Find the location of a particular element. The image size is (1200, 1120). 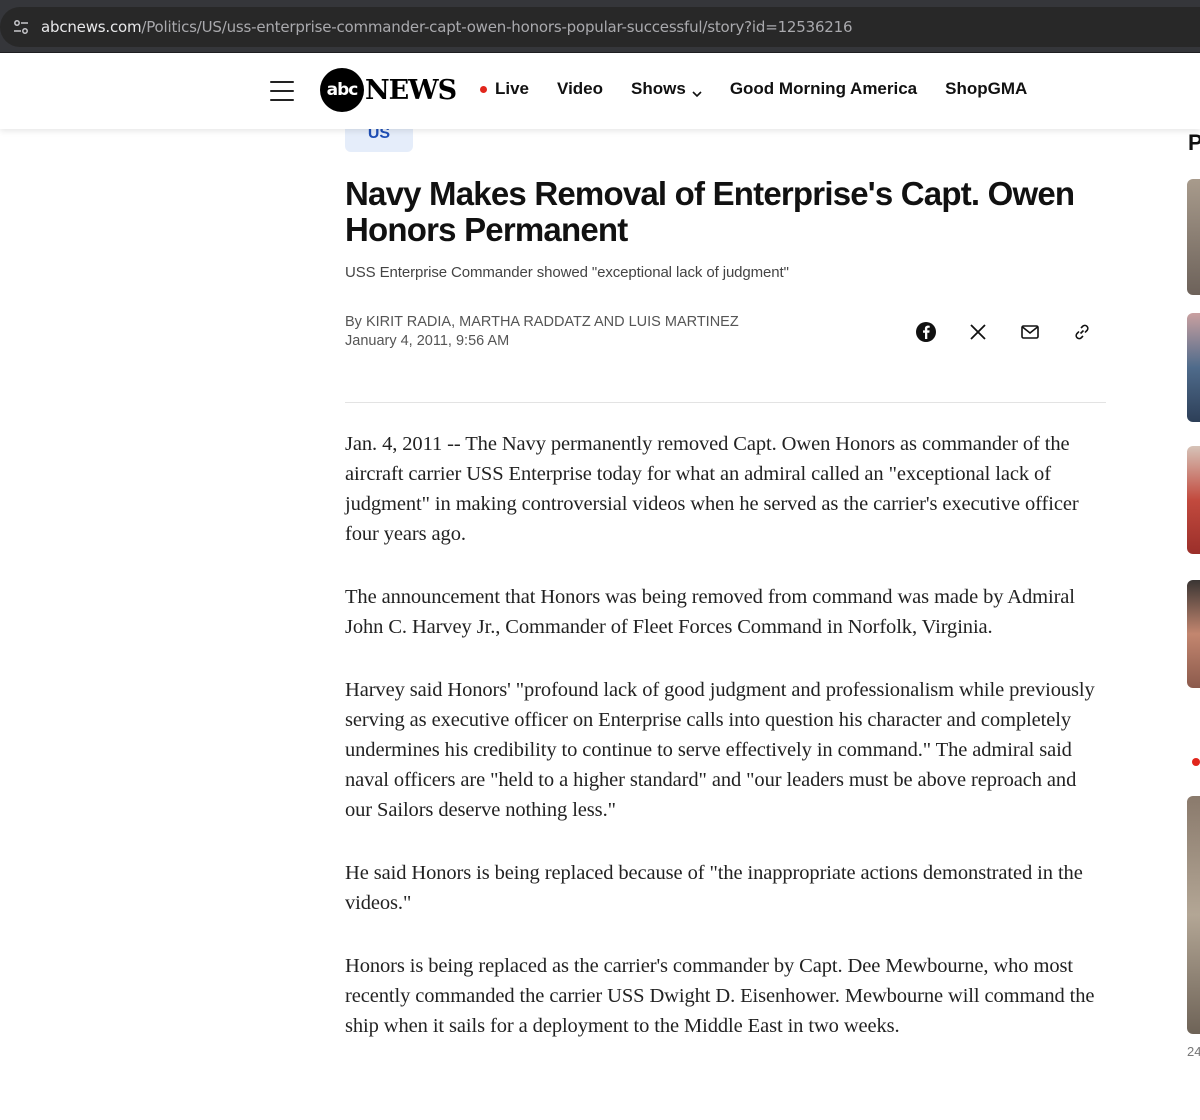

url-host: abcnews.com is located at coordinates (91, 27).